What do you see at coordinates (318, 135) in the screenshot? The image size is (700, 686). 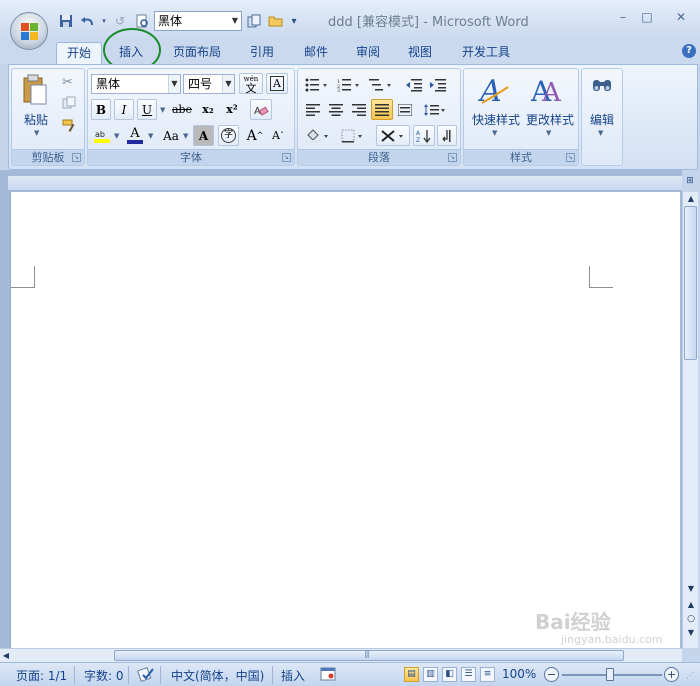 I see `shading-icon` at bounding box center [318, 135].